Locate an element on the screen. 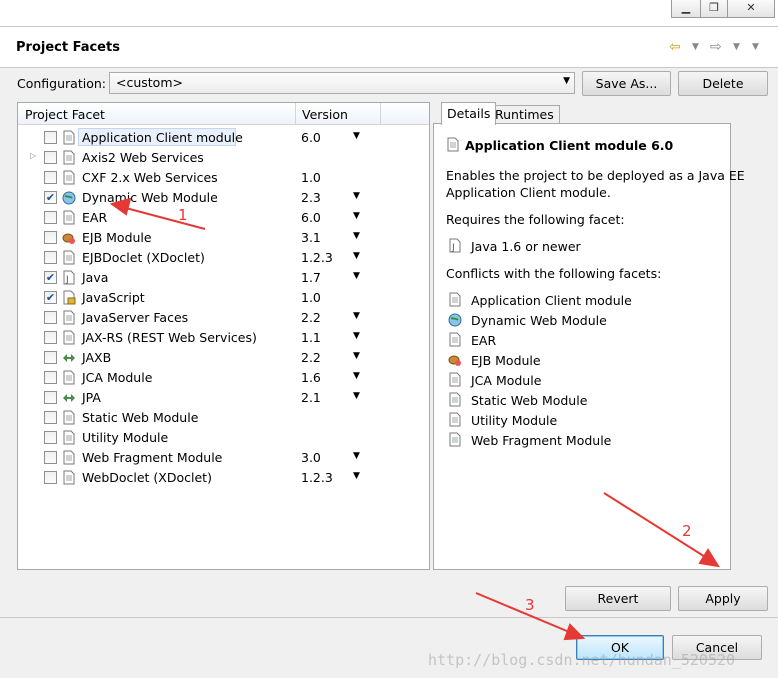 The height and width of the screenshot is (678, 778). annotation-label-2: 2 is located at coordinates (687, 531).